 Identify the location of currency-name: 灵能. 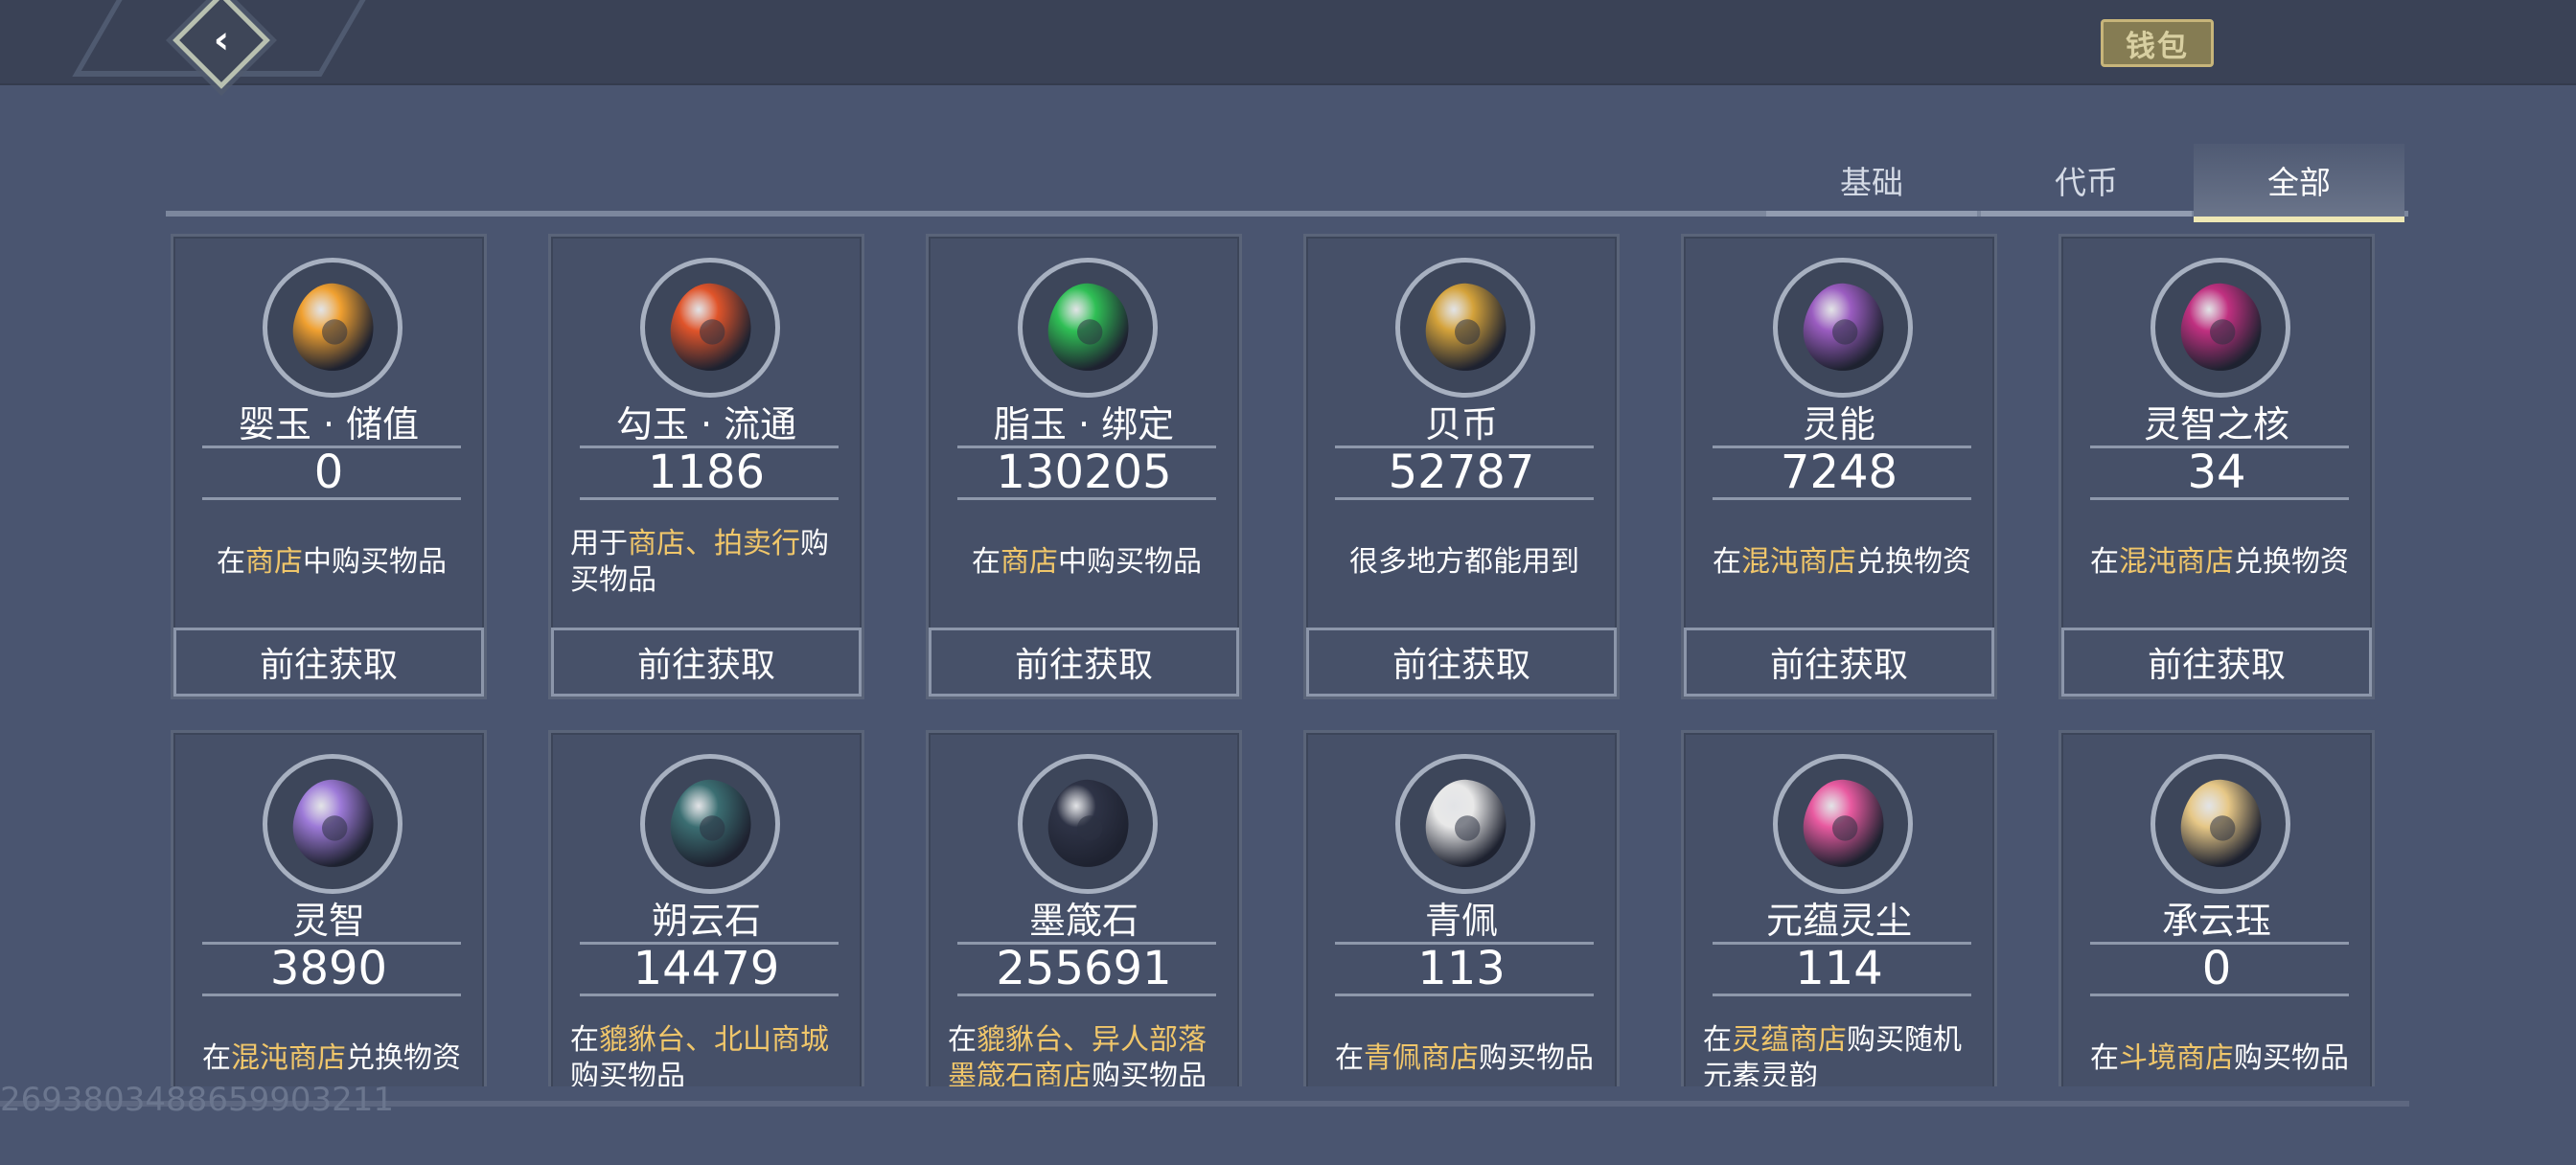
(1838, 424).